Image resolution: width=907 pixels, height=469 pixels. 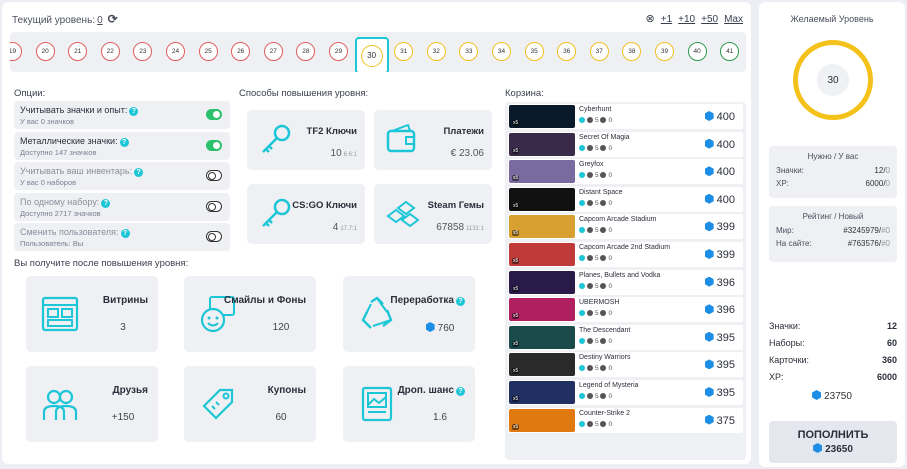 What do you see at coordinates (625, 420) in the screenshot?
I see `cart-item: x5 Counter-Strike 2 5 0 375` at bounding box center [625, 420].